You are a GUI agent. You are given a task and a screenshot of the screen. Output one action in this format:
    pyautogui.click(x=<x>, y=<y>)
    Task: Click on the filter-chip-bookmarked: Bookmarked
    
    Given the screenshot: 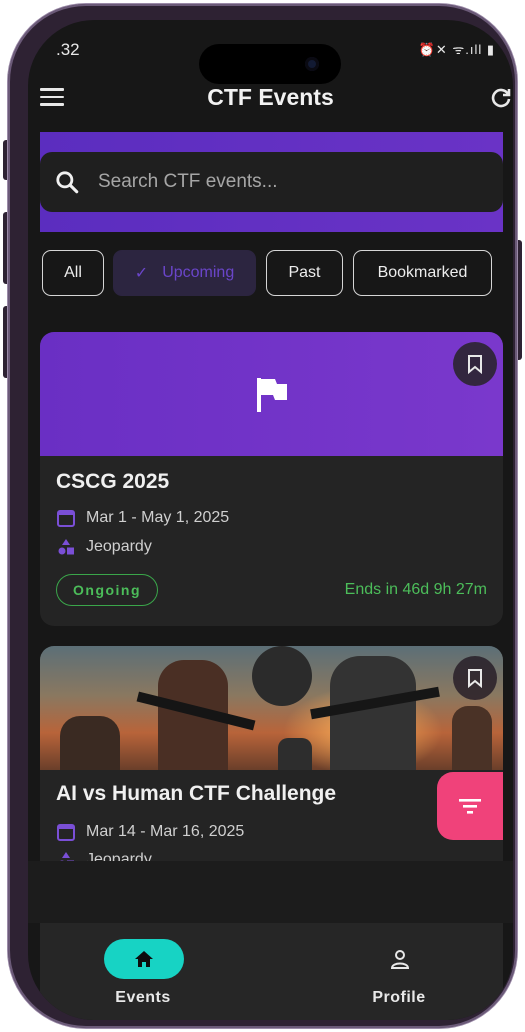 What is the action you would take?
    pyautogui.click(x=422, y=273)
    